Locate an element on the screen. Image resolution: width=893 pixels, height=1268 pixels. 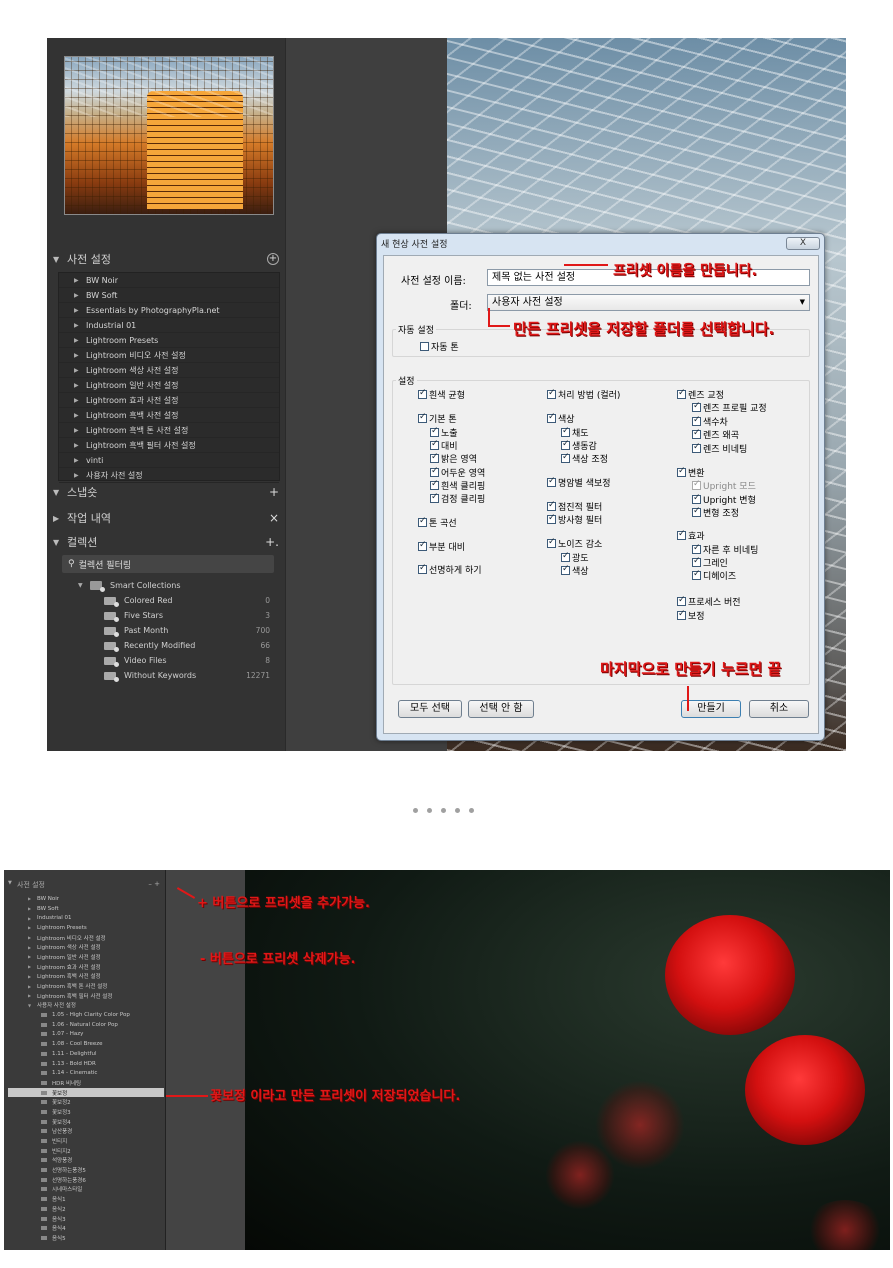
preset-folder-item: ▼ 사용자 사전 설정 is located at coordinates (86, 1006).